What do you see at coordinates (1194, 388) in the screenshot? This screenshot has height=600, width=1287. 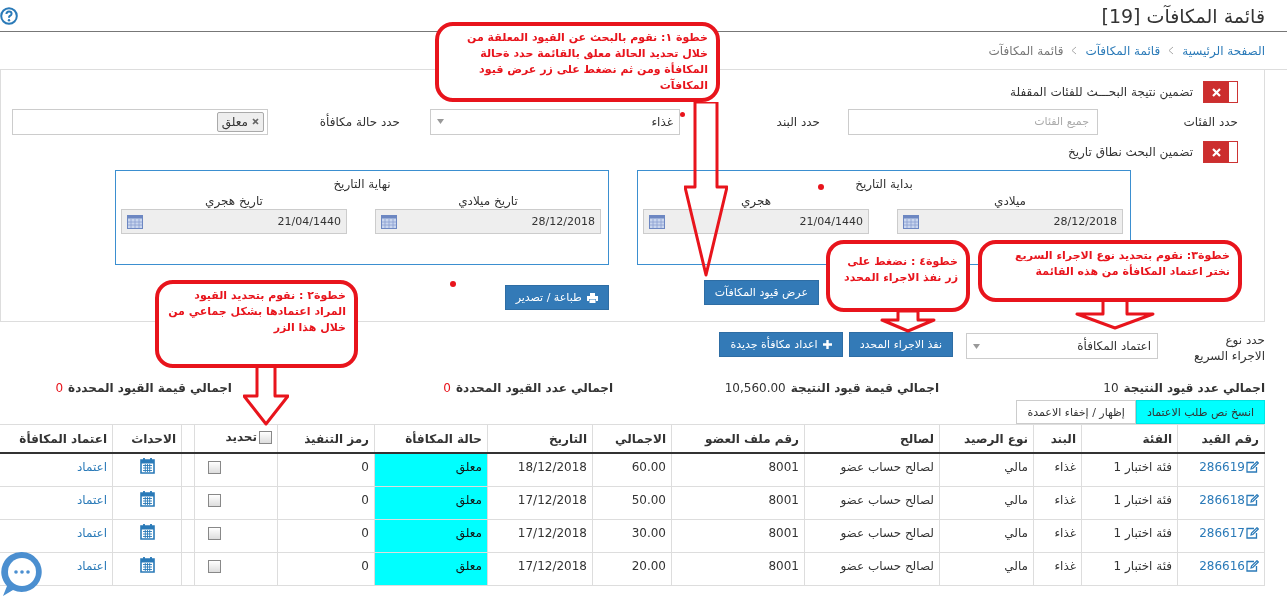 I see `total-label: اجمالي عدد قيود النتيجة` at bounding box center [1194, 388].